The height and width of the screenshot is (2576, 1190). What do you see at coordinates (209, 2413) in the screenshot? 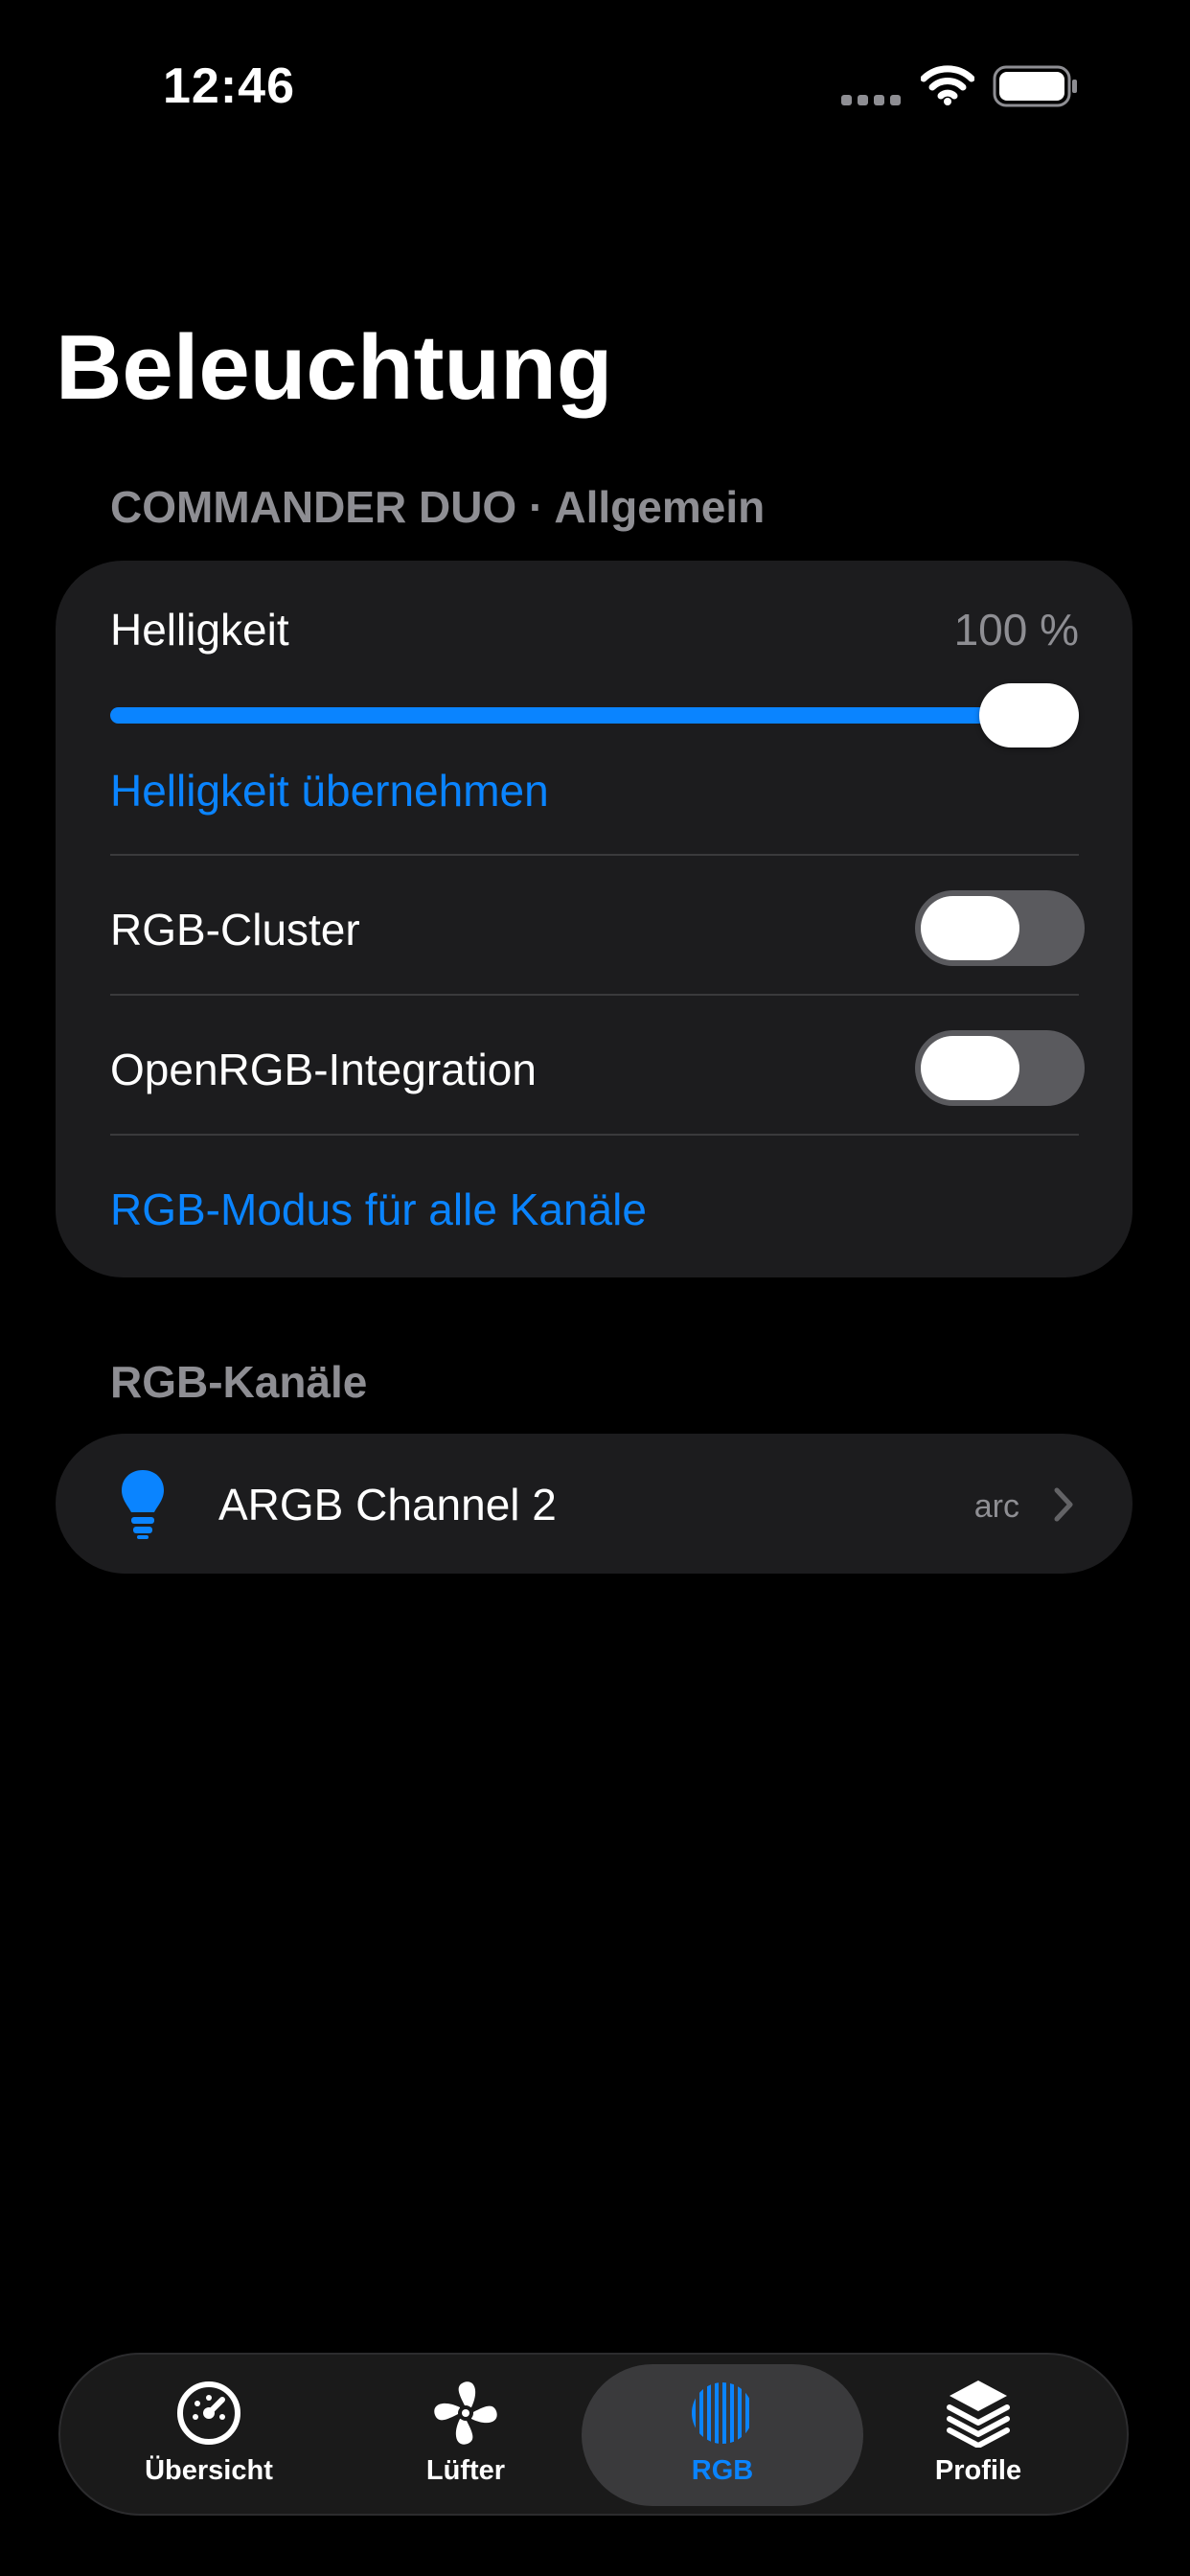
I see `speedometer-icon` at bounding box center [209, 2413].